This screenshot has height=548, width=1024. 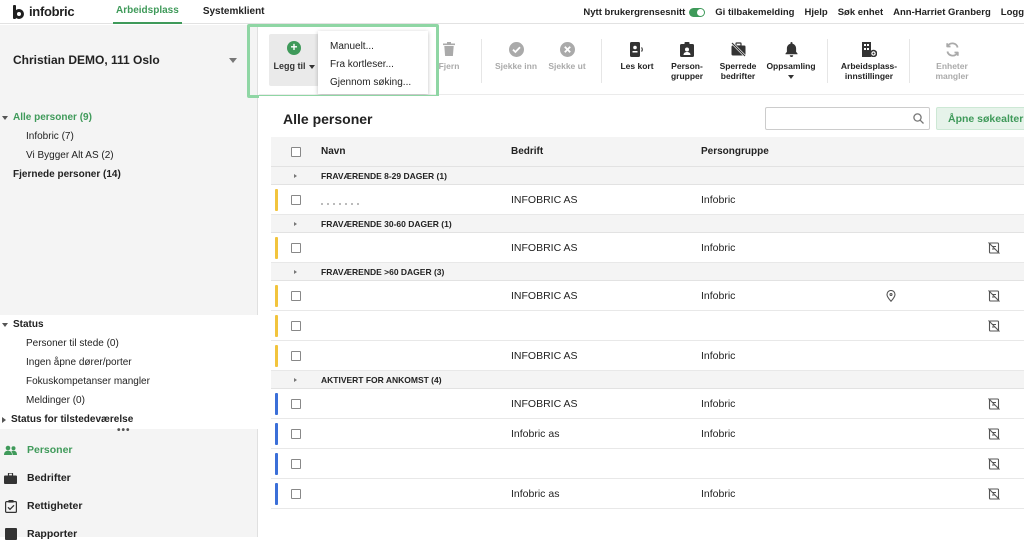 I want to click on chevron-down-icon, so click(x=233, y=60).